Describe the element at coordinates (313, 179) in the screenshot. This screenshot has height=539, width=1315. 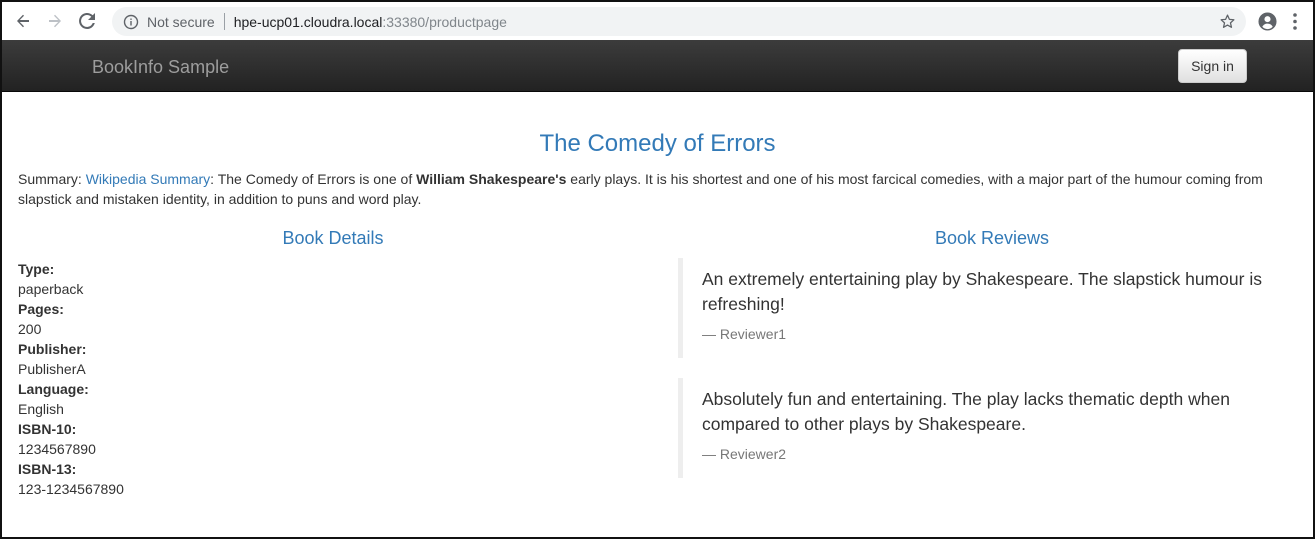
I see `summary-text-1: : The Comedy of Errors is one of` at that location.